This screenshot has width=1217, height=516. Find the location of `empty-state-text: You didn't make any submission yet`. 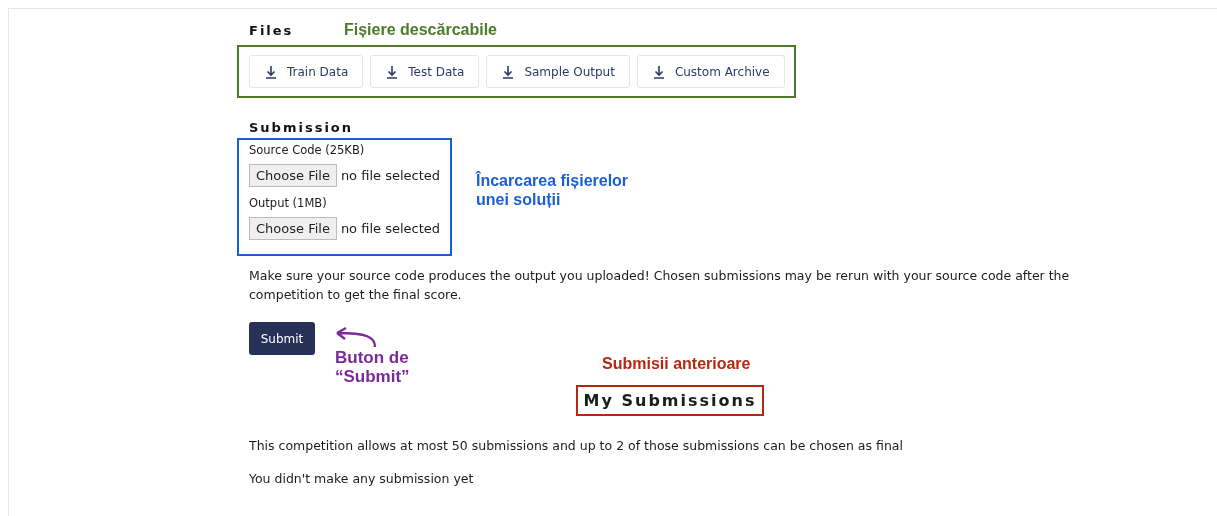

empty-state-text: You didn't make any submission yet is located at coordinates (362, 478).